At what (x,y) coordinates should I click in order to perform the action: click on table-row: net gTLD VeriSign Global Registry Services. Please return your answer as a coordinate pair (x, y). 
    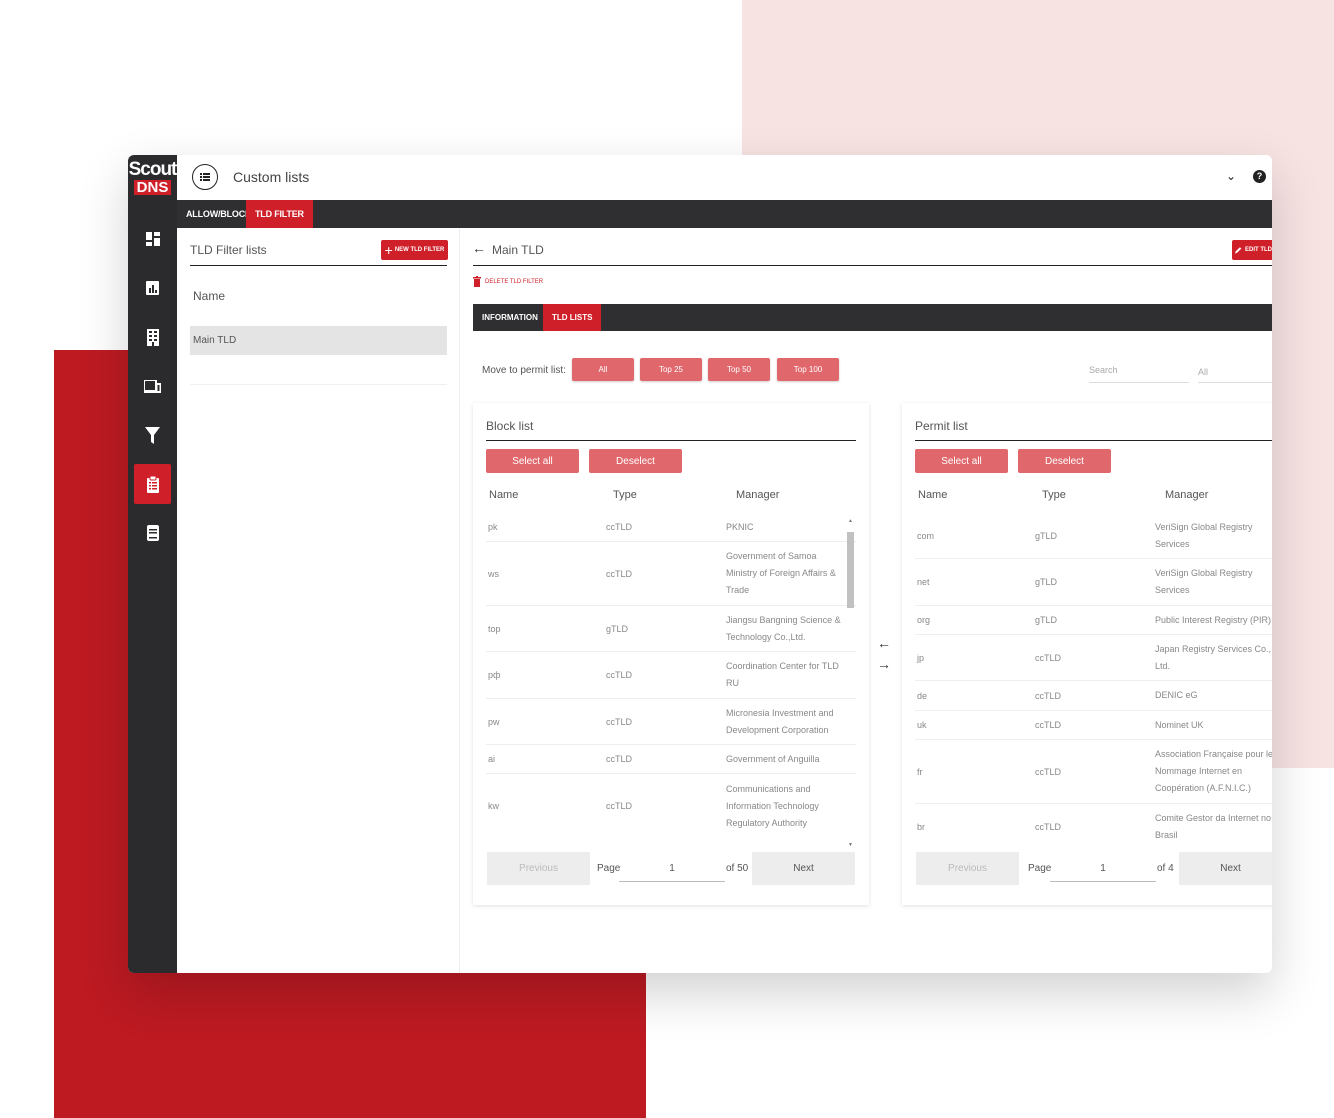
    Looking at the image, I should click on (1093, 582).